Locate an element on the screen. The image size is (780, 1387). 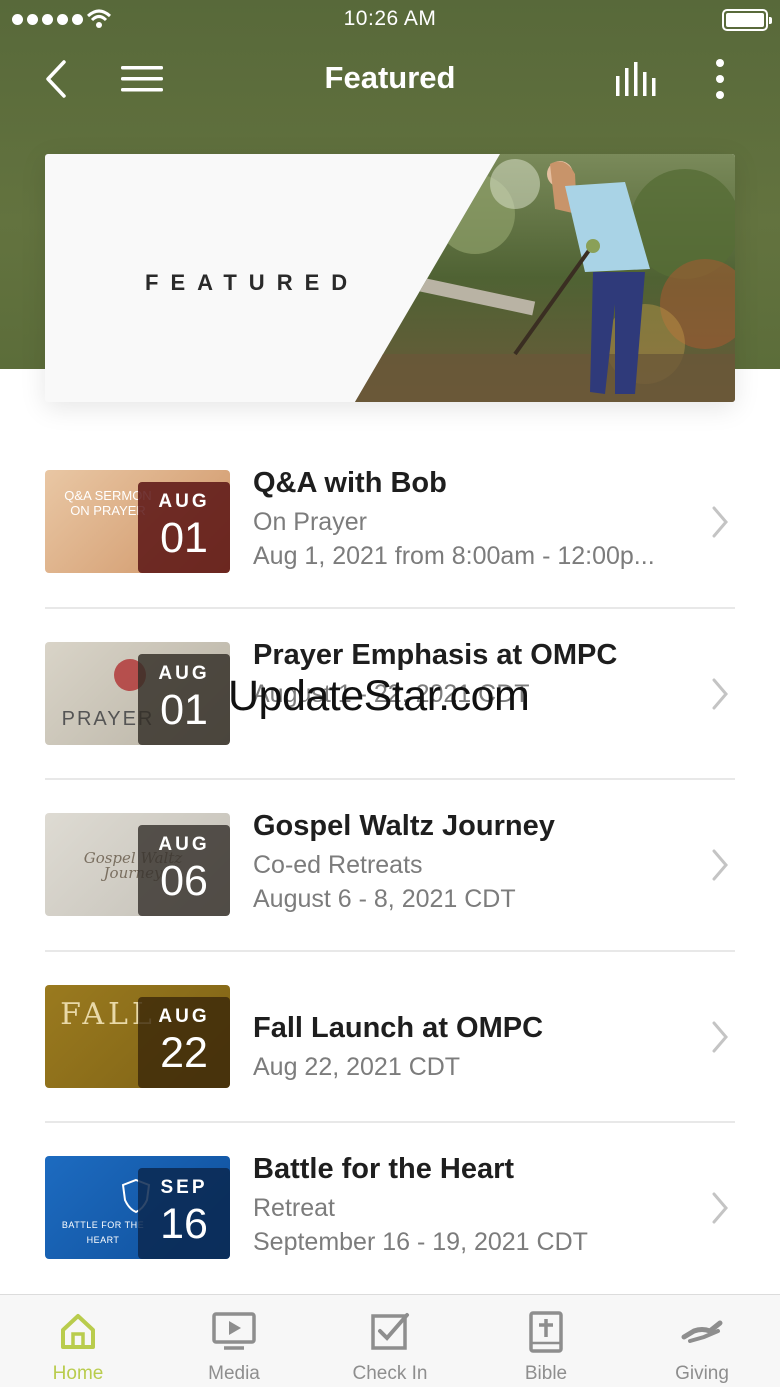
more-icon is located at coordinates (720, 79).